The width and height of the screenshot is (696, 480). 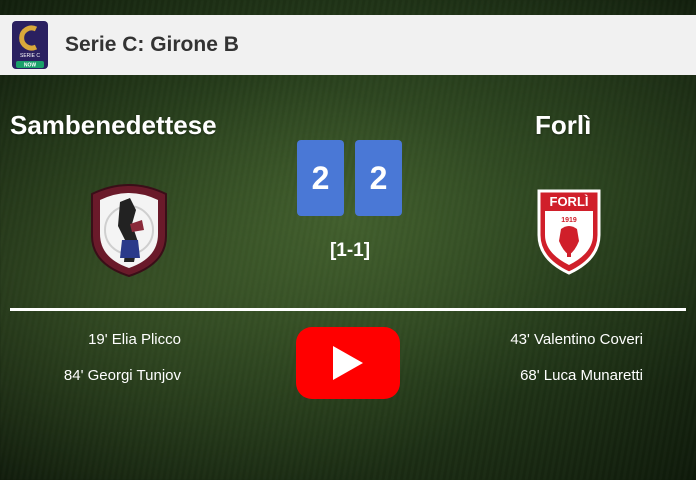 What do you see at coordinates (30, 45) in the screenshot?
I see `serie-c-logo: SERIE C NOW` at bounding box center [30, 45].